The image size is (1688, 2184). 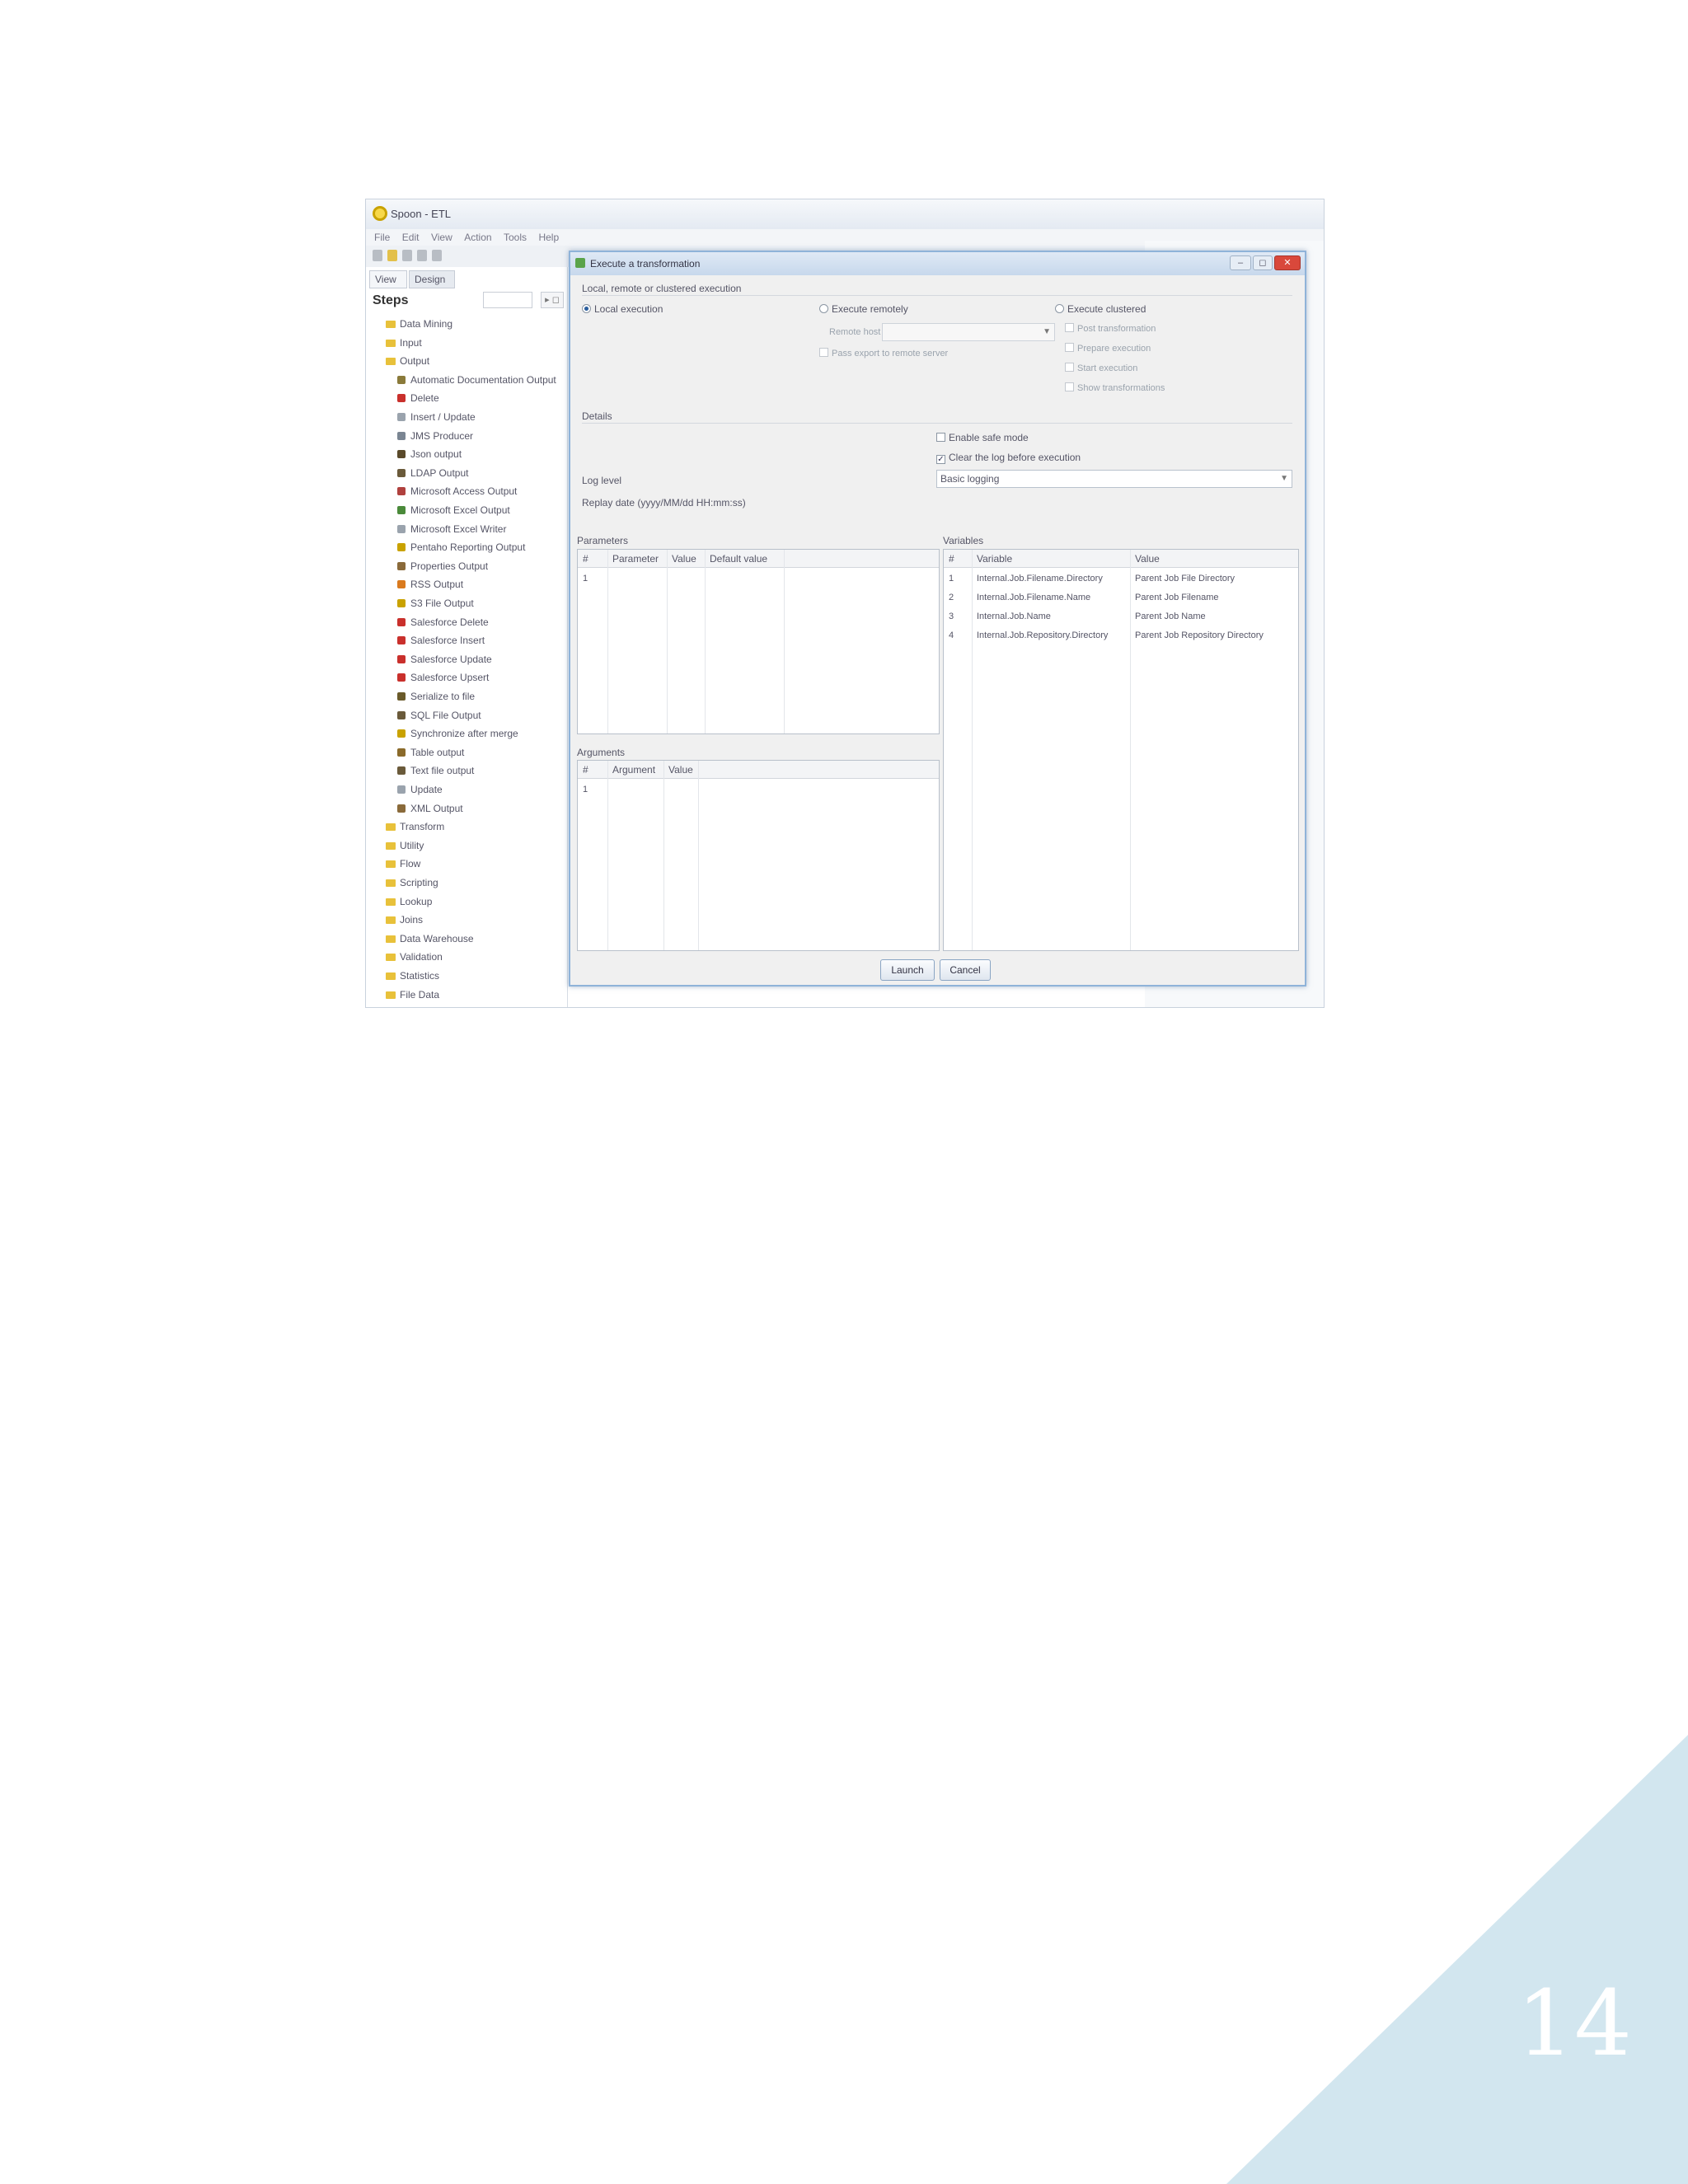 What do you see at coordinates (413, 976) in the screenshot?
I see `tree-folder: Statistics` at bounding box center [413, 976].